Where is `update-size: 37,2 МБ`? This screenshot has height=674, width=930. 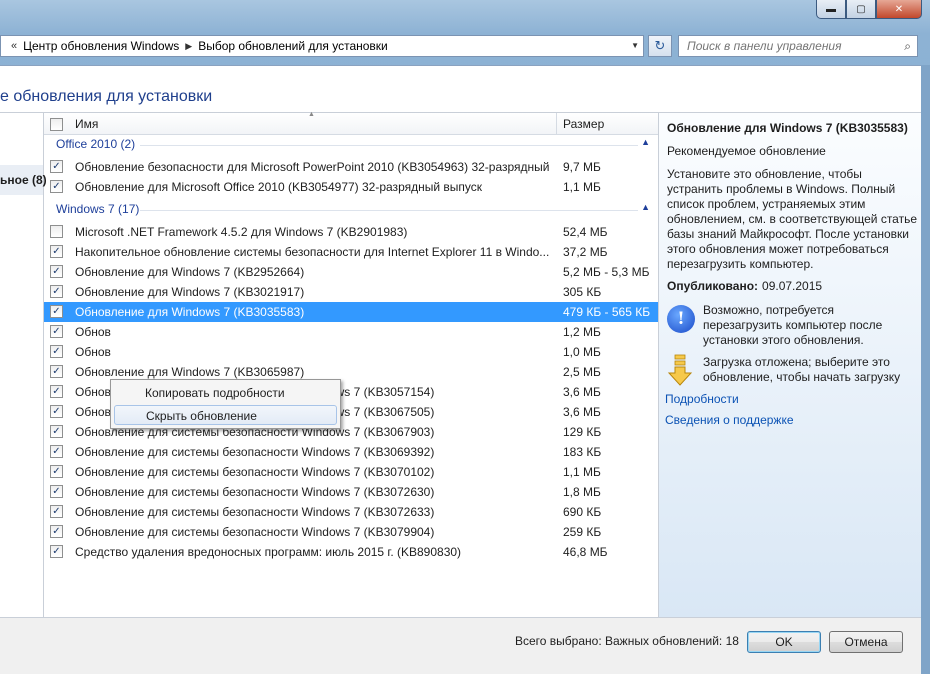
update-size: 37,2 МБ is located at coordinates (585, 252).